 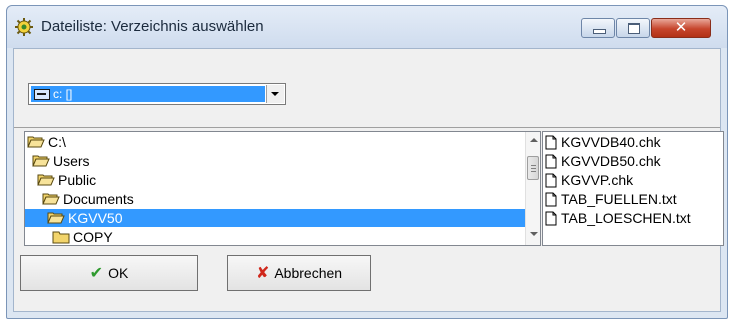 What do you see at coordinates (63, 94) in the screenshot?
I see `drive-label: c: []` at bounding box center [63, 94].